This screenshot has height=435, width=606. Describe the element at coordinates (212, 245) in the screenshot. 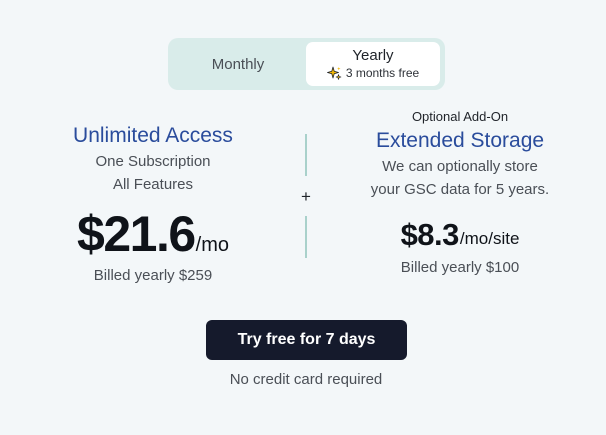

I see `plan-price-unit: /mo` at that location.